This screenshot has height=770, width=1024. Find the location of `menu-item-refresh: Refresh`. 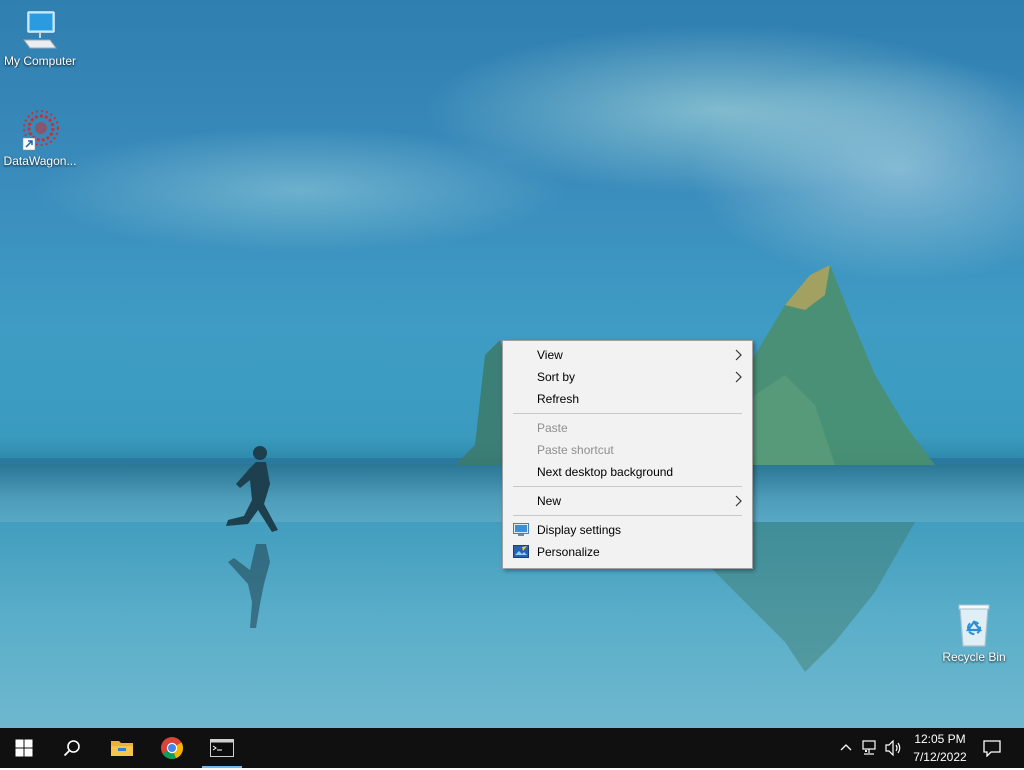

menu-item-refresh: Refresh is located at coordinates (627, 399).